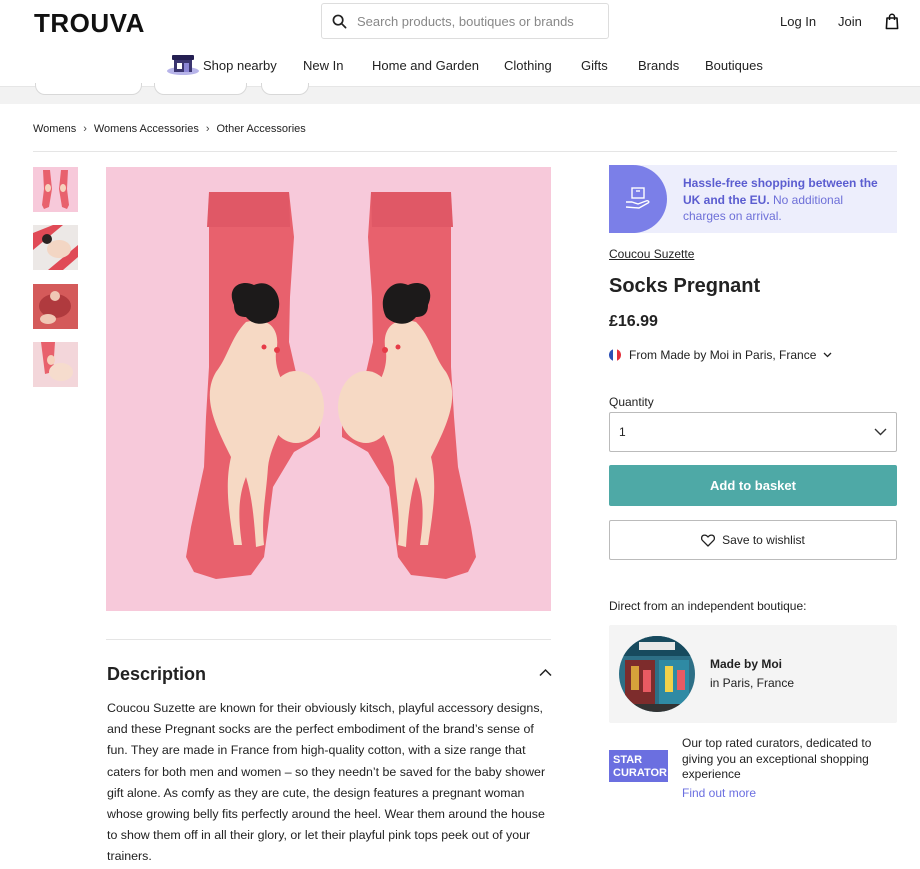 The width and height of the screenshot is (920, 869). Describe the element at coordinates (723, 355) in the screenshot. I see `origin-text: From Made by Moi in Paris, France` at that location.